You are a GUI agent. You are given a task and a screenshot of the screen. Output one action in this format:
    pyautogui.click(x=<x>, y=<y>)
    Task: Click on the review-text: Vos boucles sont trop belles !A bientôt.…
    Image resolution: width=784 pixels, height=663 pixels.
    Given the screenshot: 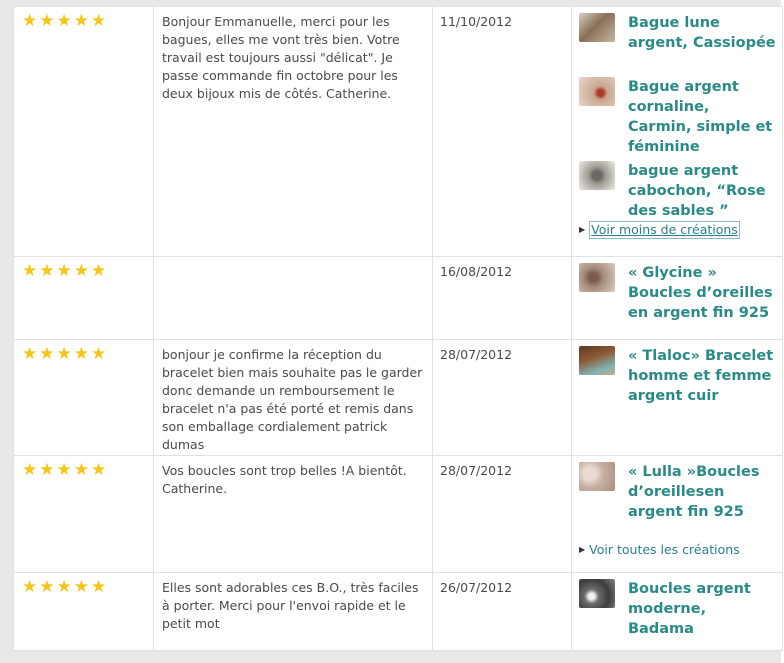 What is the action you would take?
    pyautogui.click(x=284, y=479)
    